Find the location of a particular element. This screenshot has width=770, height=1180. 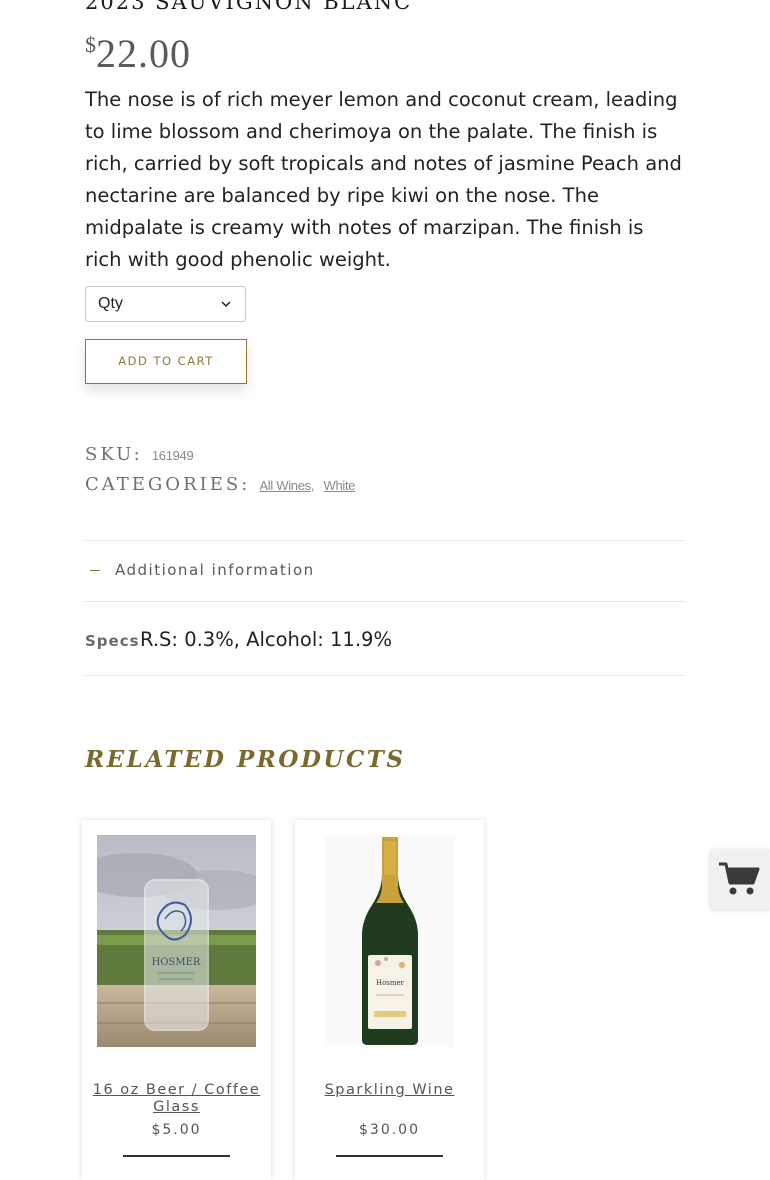

price-amount: 22.00 is located at coordinates (143, 53).